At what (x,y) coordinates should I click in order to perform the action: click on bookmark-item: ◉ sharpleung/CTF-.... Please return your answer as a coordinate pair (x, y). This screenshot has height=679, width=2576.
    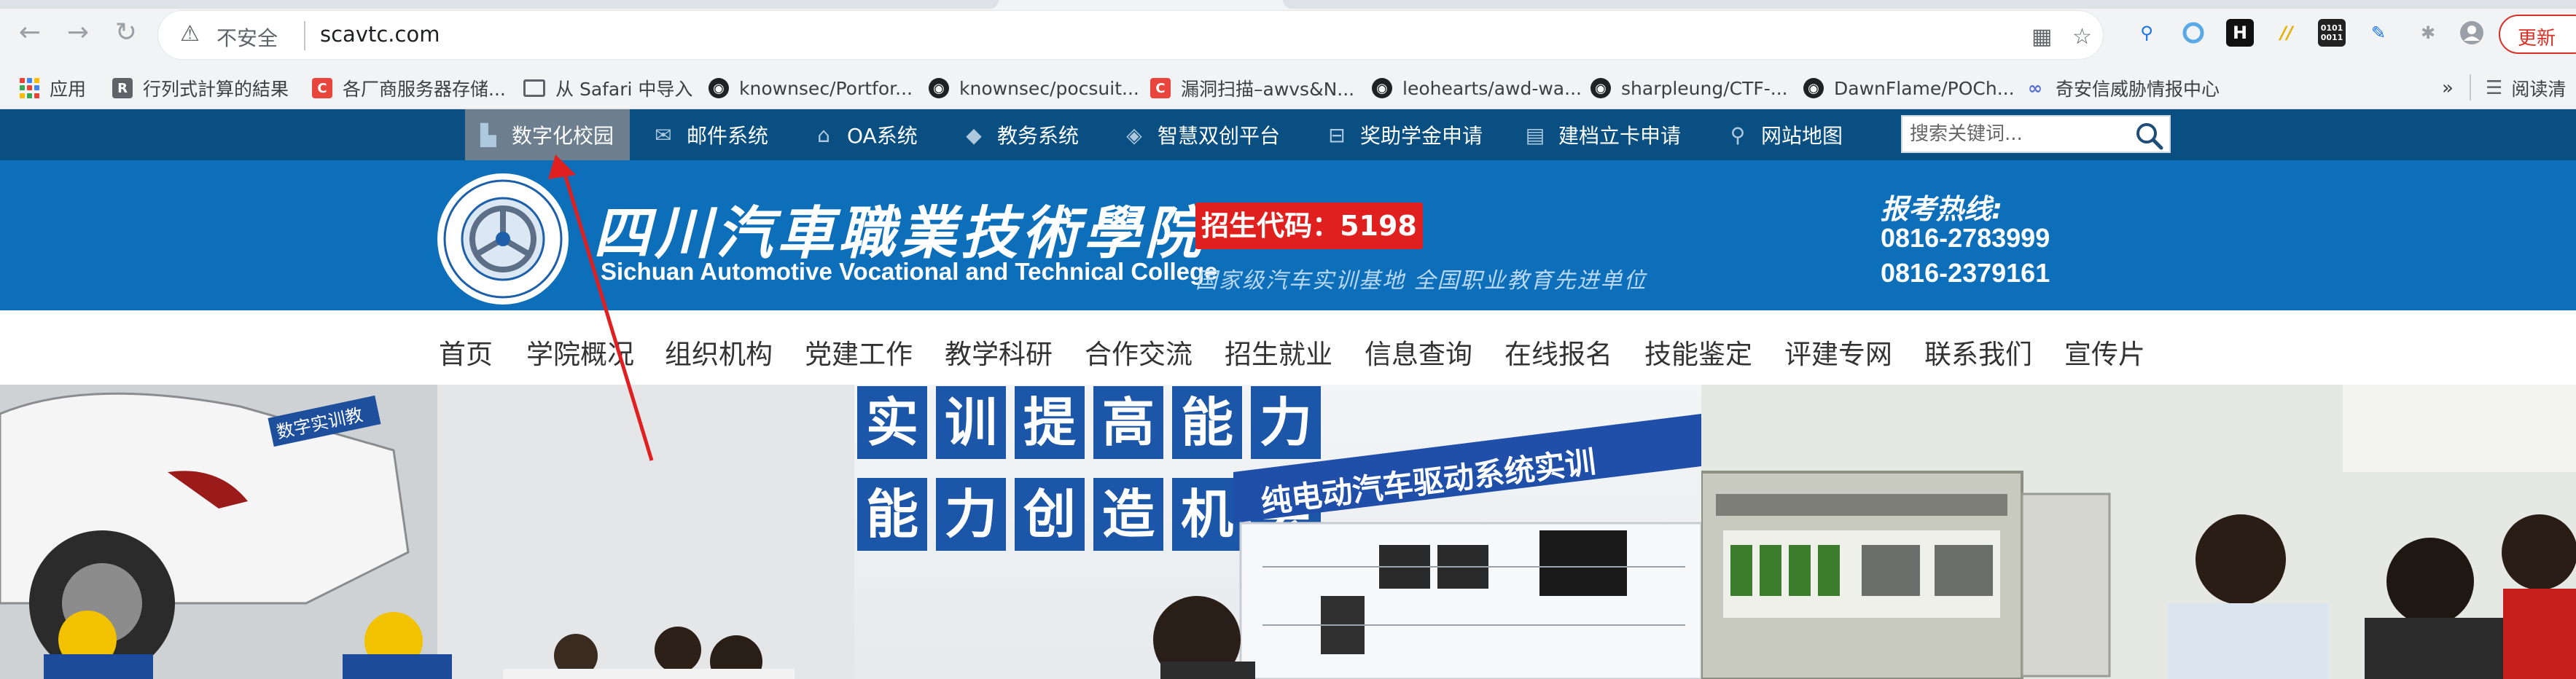
    Looking at the image, I should click on (1689, 88).